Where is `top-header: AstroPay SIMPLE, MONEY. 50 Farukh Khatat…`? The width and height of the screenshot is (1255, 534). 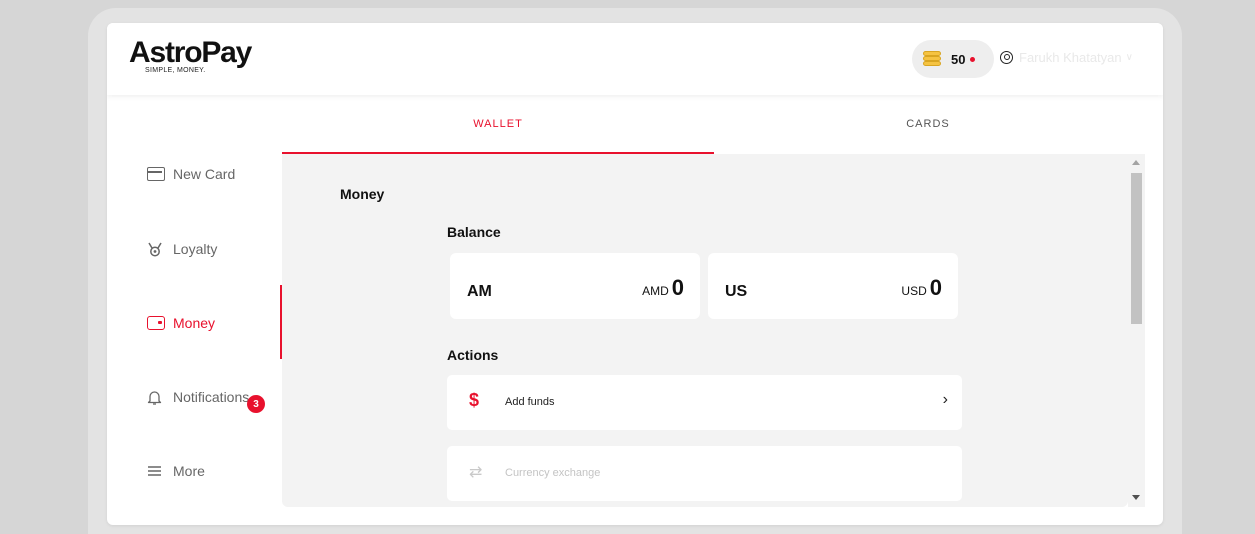
top-header: AstroPay SIMPLE, MONEY. 50 Farukh Khatat… is located at coordinates (635, 59).